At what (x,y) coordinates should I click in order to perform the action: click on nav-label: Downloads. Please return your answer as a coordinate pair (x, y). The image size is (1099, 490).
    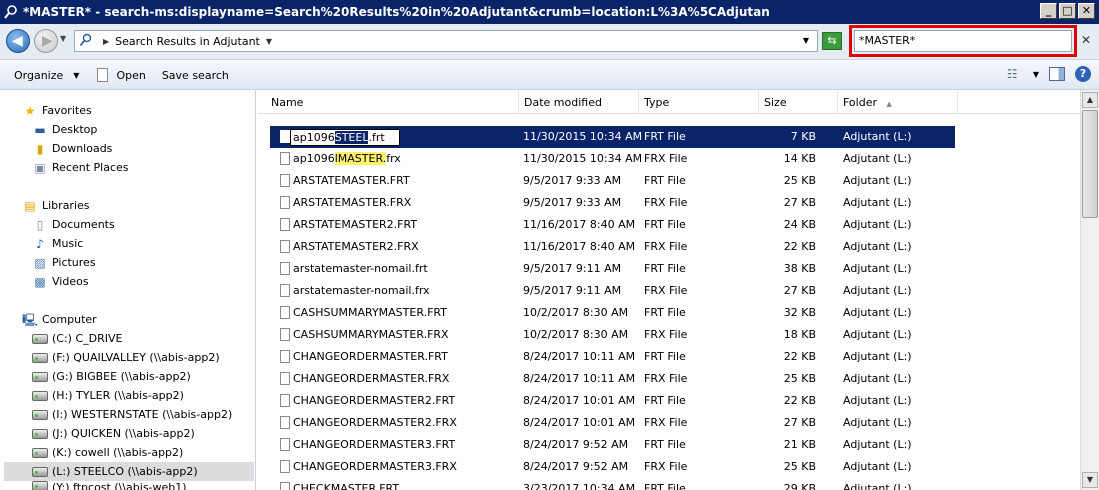
    Looking at the image, I should click on (82, 148).